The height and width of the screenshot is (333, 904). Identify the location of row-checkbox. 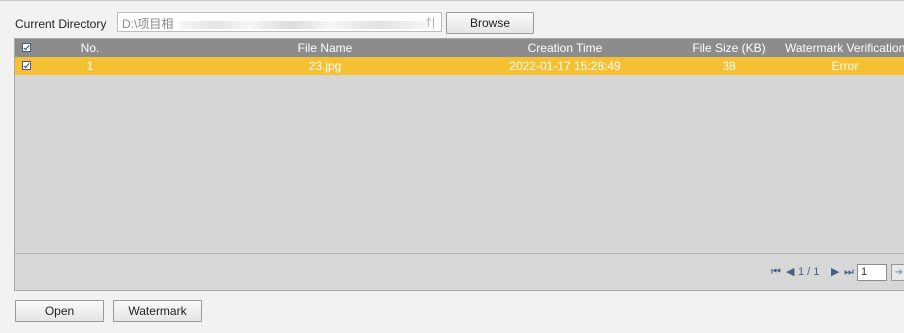
(26, 65).